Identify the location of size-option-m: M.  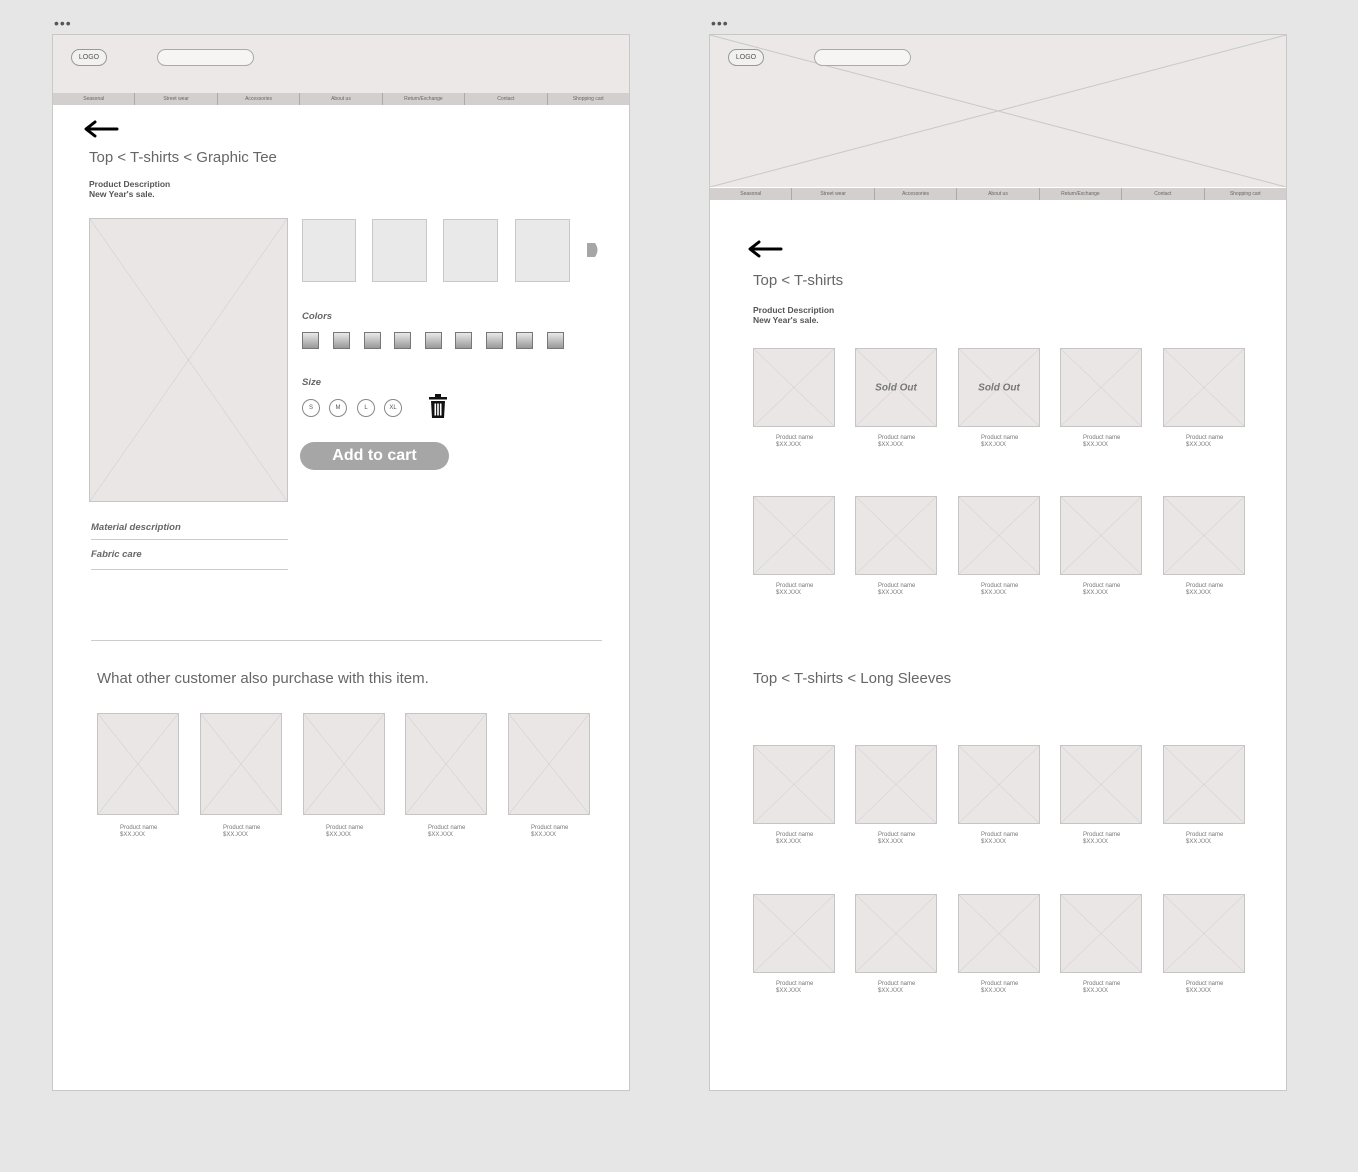
(338, 408).